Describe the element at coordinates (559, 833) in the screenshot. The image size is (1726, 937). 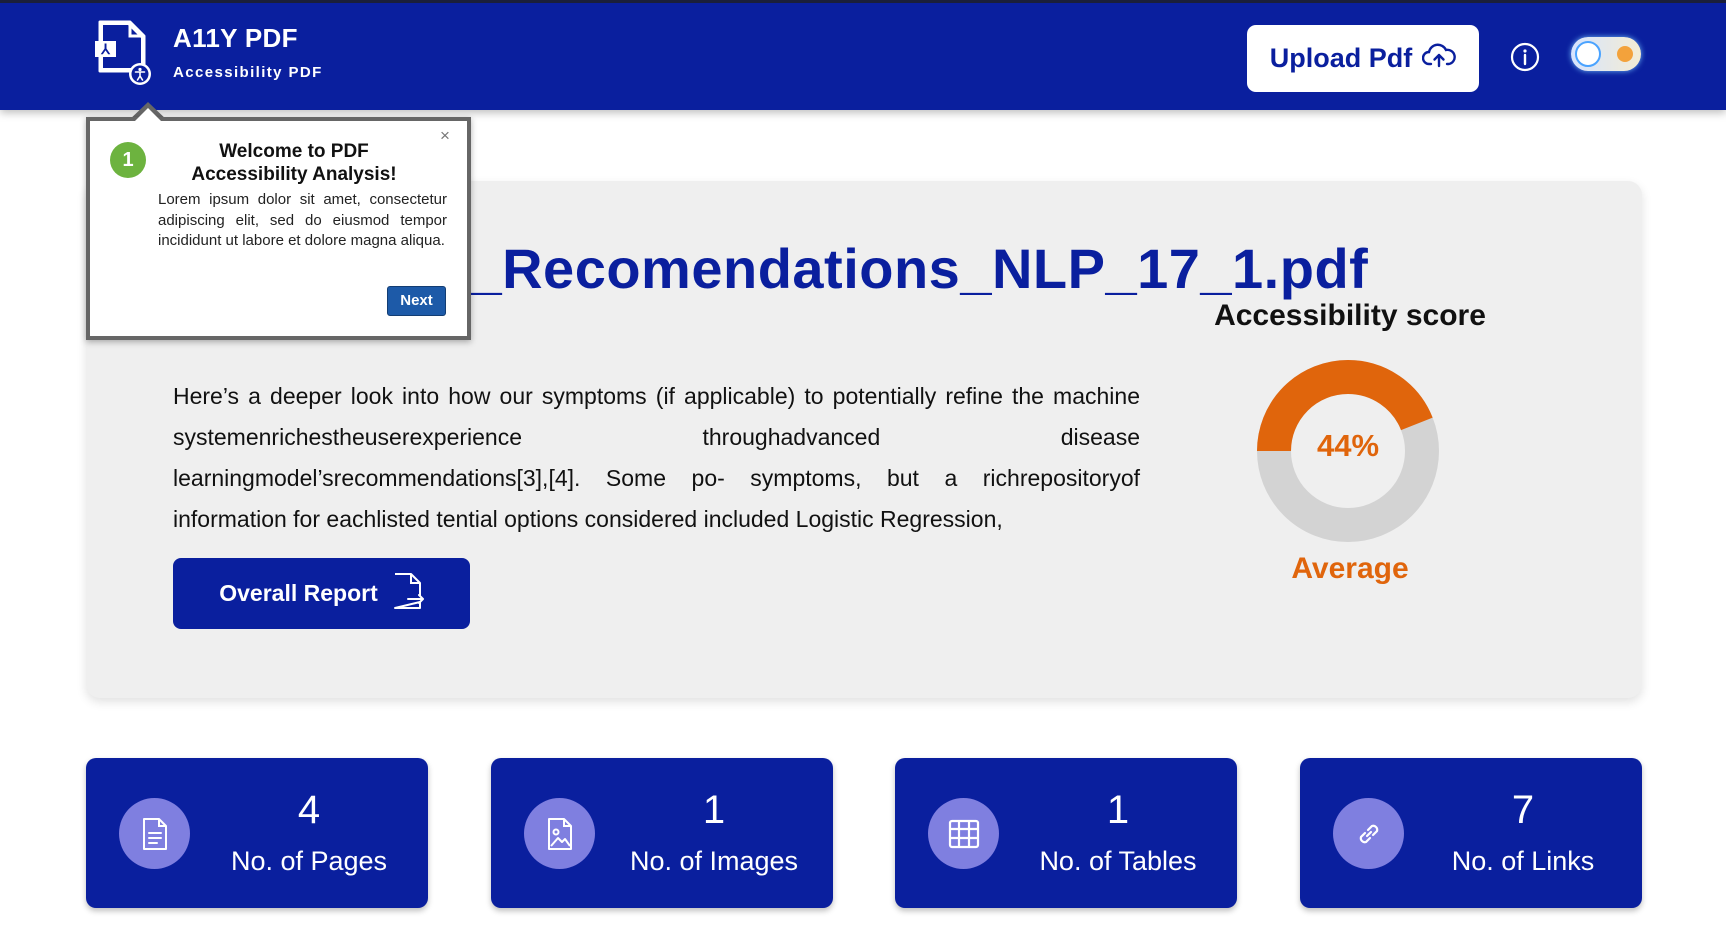
I see `image-icon` at that location.